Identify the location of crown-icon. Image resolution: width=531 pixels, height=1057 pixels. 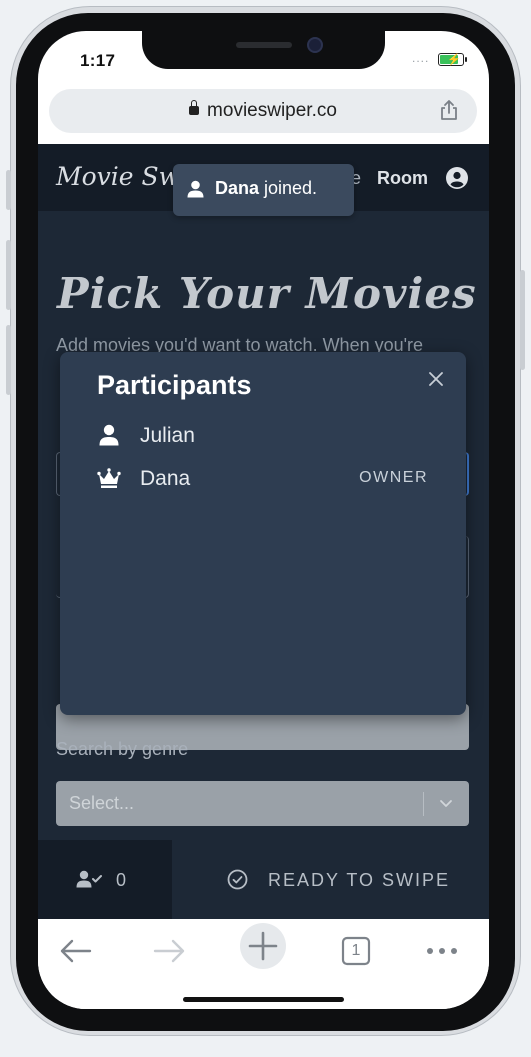
(109, 478).